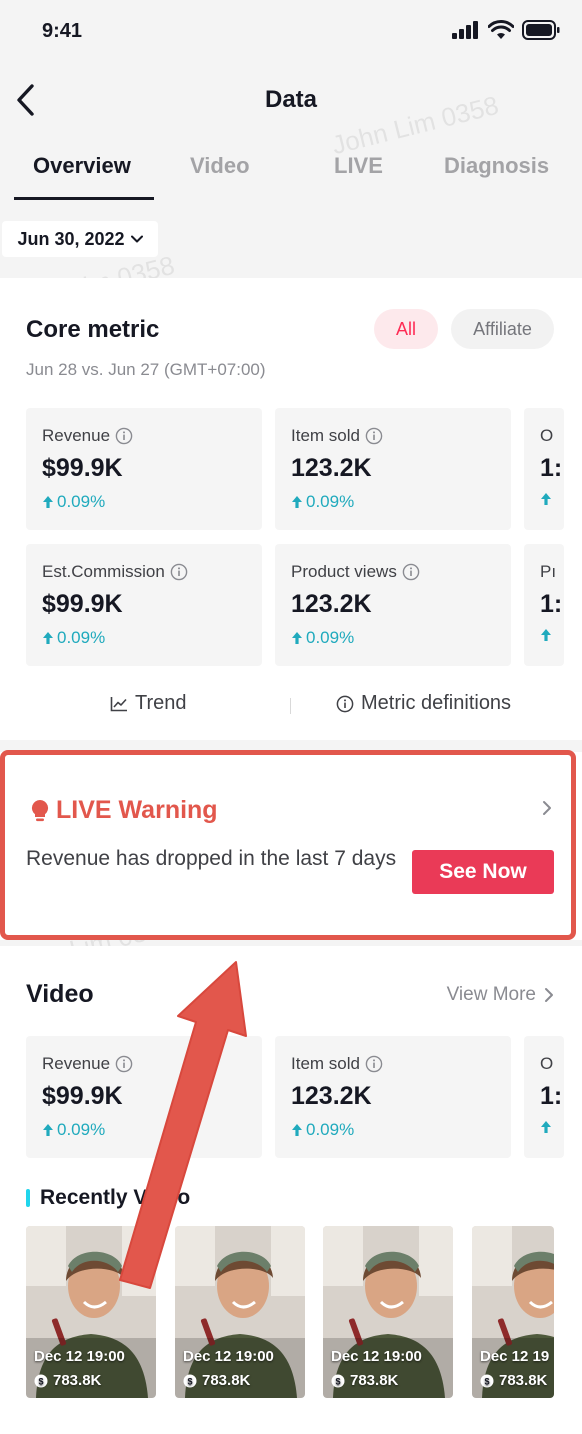 The width and height of the screenshot is (582, 1434). Describe the element at coordinates (393, 1097) in the screenshot. I see `video-metric-card-item-sold: Item sold 123.2K 0.09%` at that location.